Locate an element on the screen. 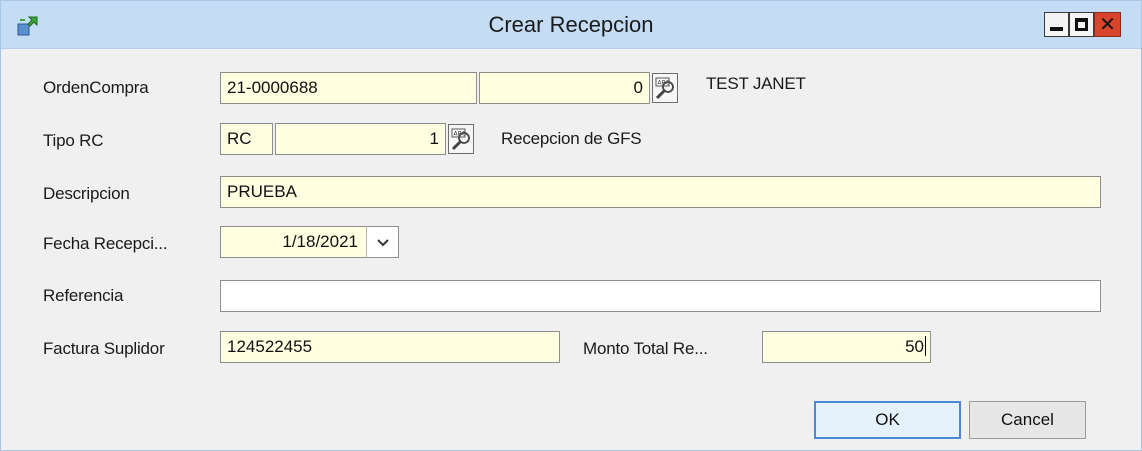 This screenshot has width=1142, height=451. cancel-button: Cancel is located at coordinates (1027, 420).